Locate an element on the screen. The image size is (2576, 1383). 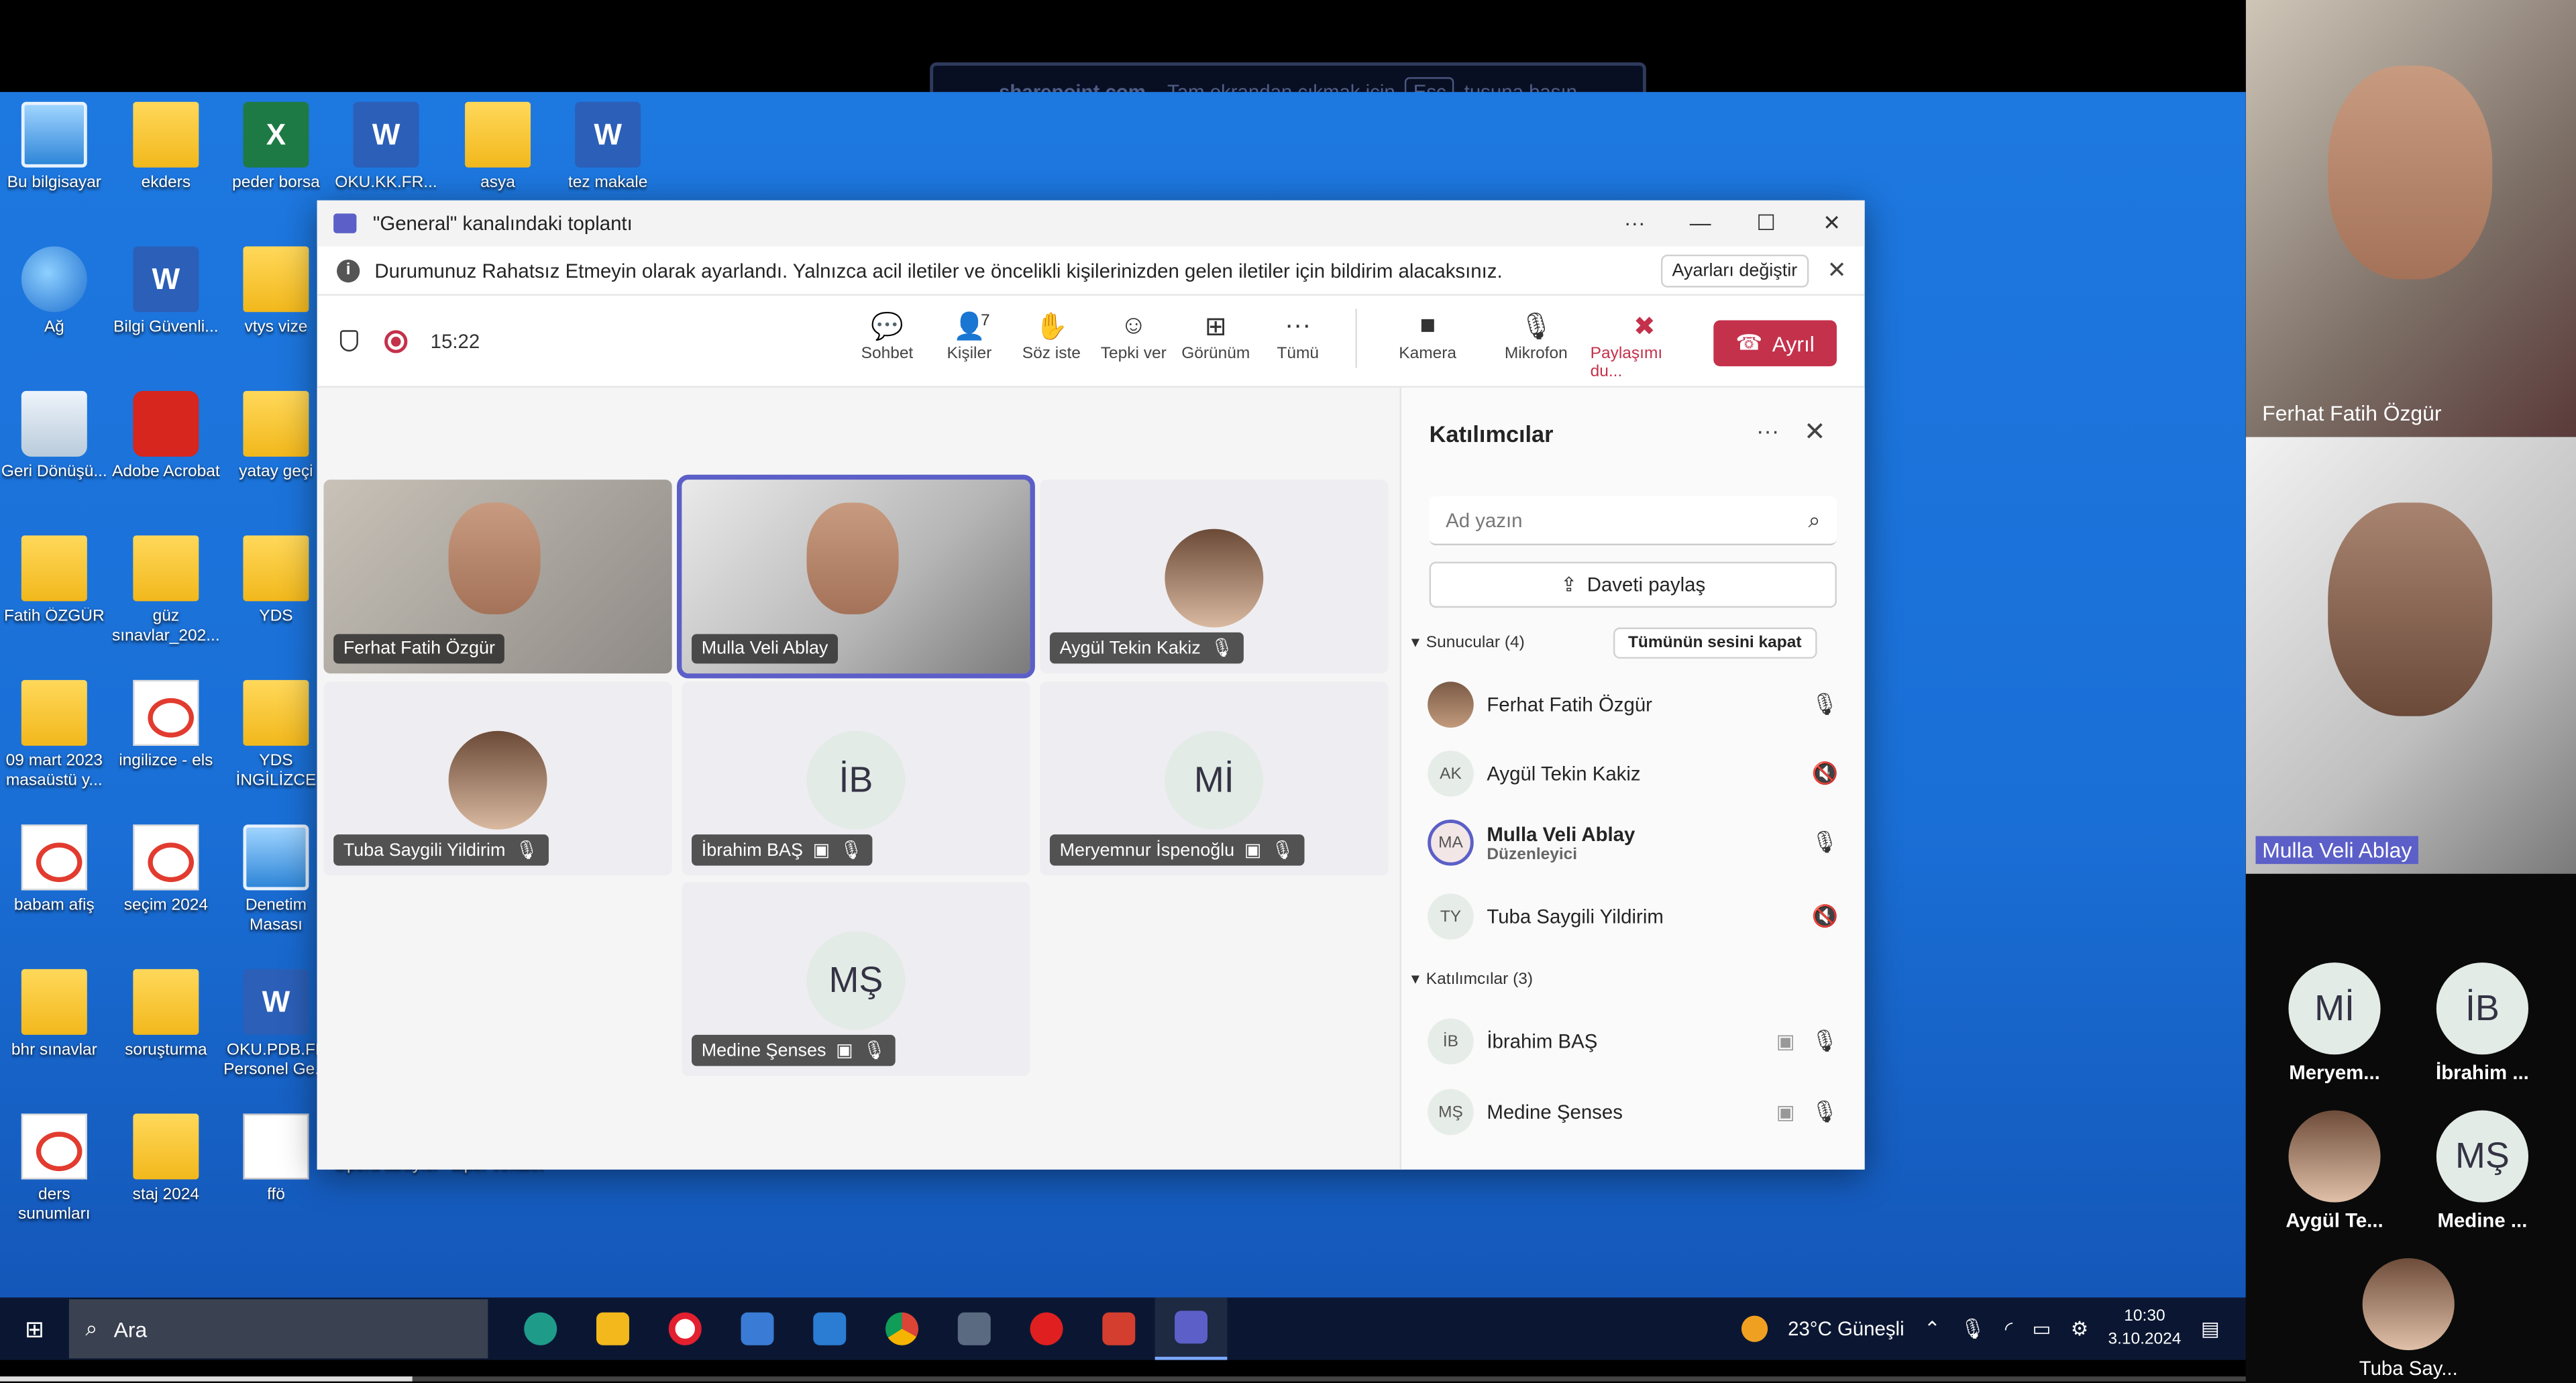
desktop-icon: ekders is located at coordinates (166, 147).